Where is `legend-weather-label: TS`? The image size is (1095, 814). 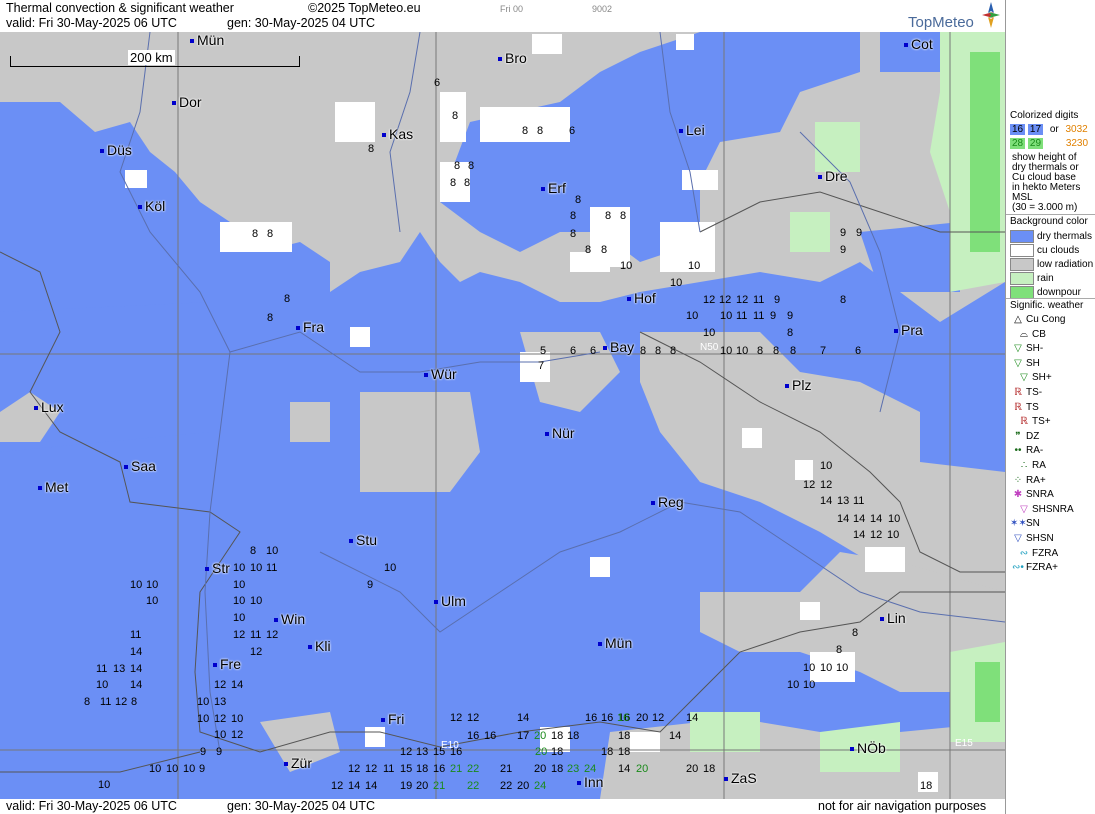
legend-weather-label: TS is located at coordinates (1032, 407).